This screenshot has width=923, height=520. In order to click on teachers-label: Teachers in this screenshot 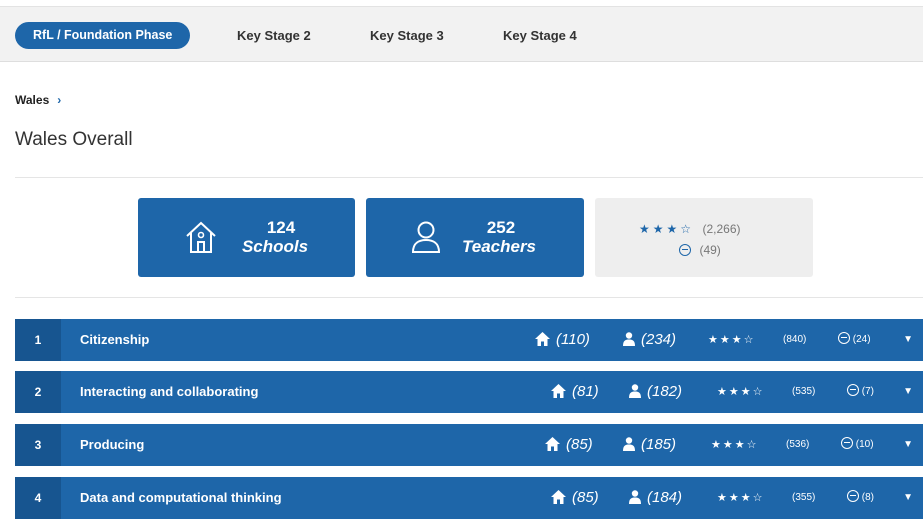, I will do `click(499, 246)`.